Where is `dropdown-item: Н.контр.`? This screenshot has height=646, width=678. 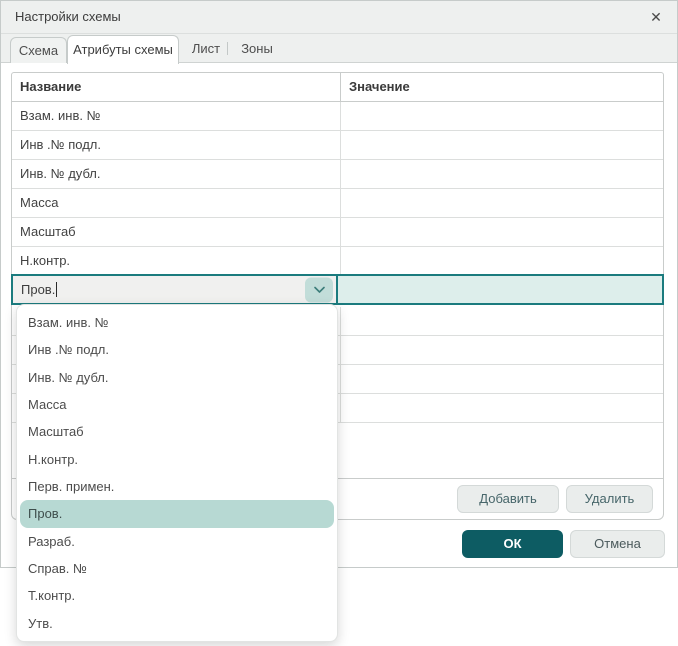 dropdown-item: Н.контр. is located at coordinates (177, 459).